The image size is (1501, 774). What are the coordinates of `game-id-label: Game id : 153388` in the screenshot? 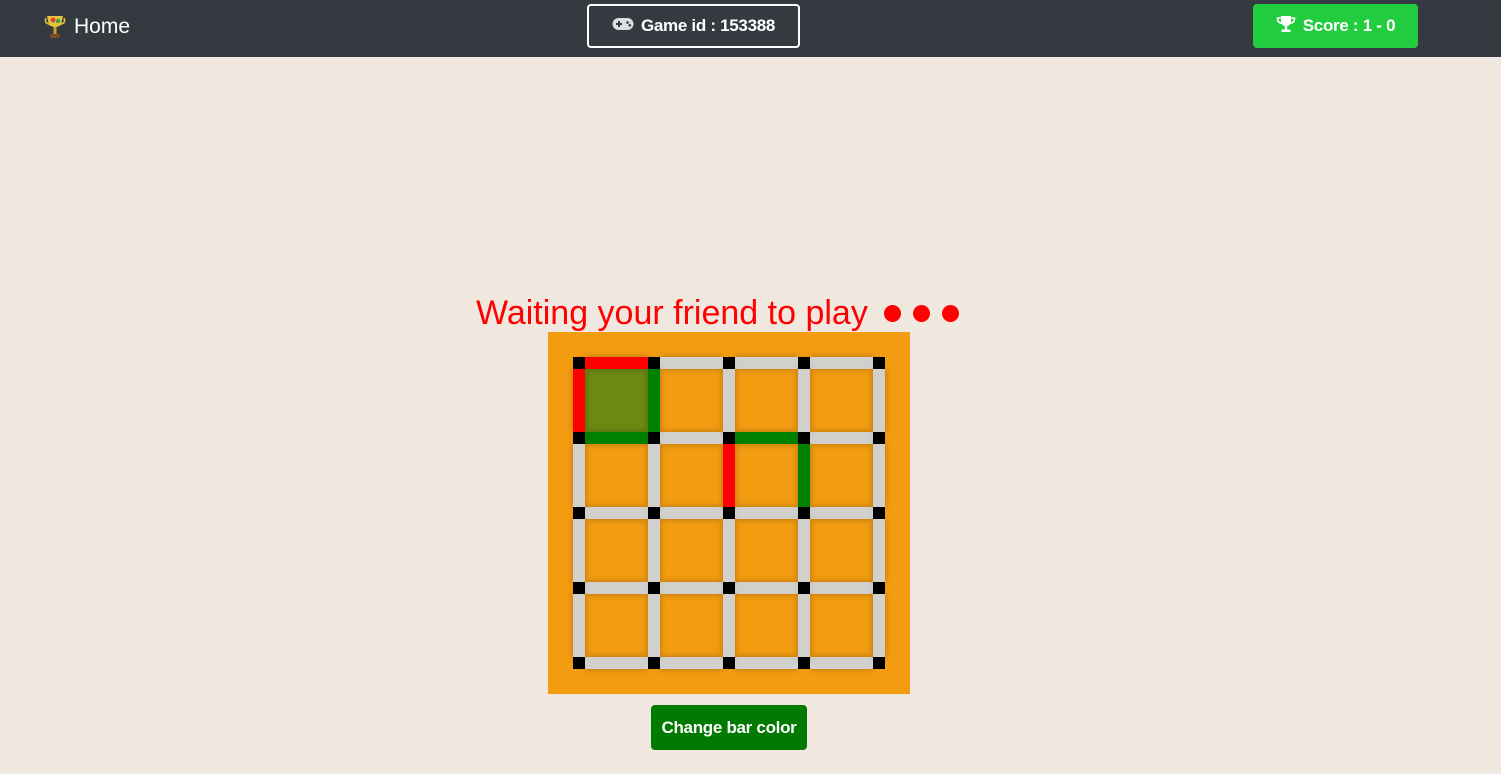 It's located at (708, 25).